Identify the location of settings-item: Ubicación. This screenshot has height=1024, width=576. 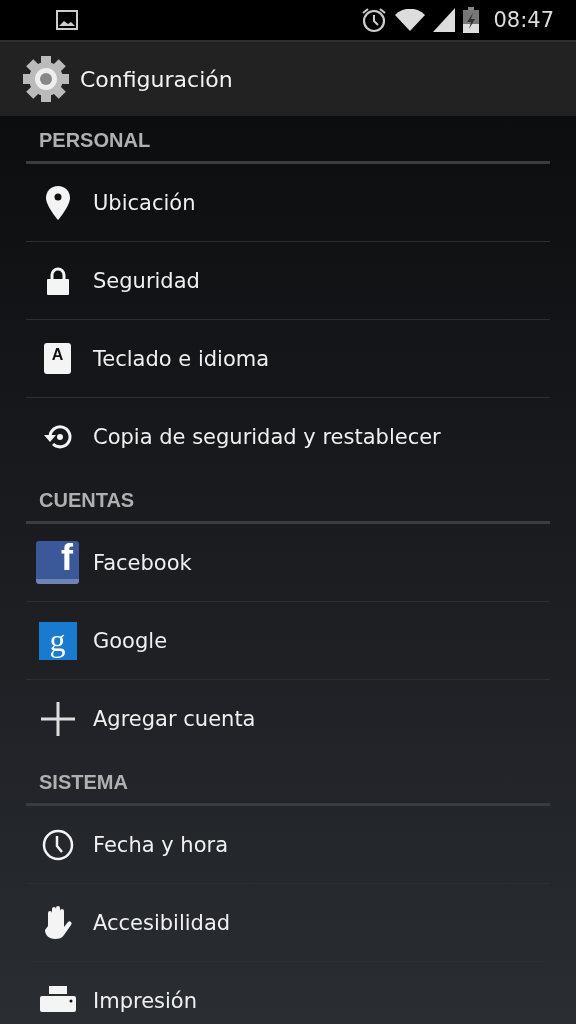
(288, 203).